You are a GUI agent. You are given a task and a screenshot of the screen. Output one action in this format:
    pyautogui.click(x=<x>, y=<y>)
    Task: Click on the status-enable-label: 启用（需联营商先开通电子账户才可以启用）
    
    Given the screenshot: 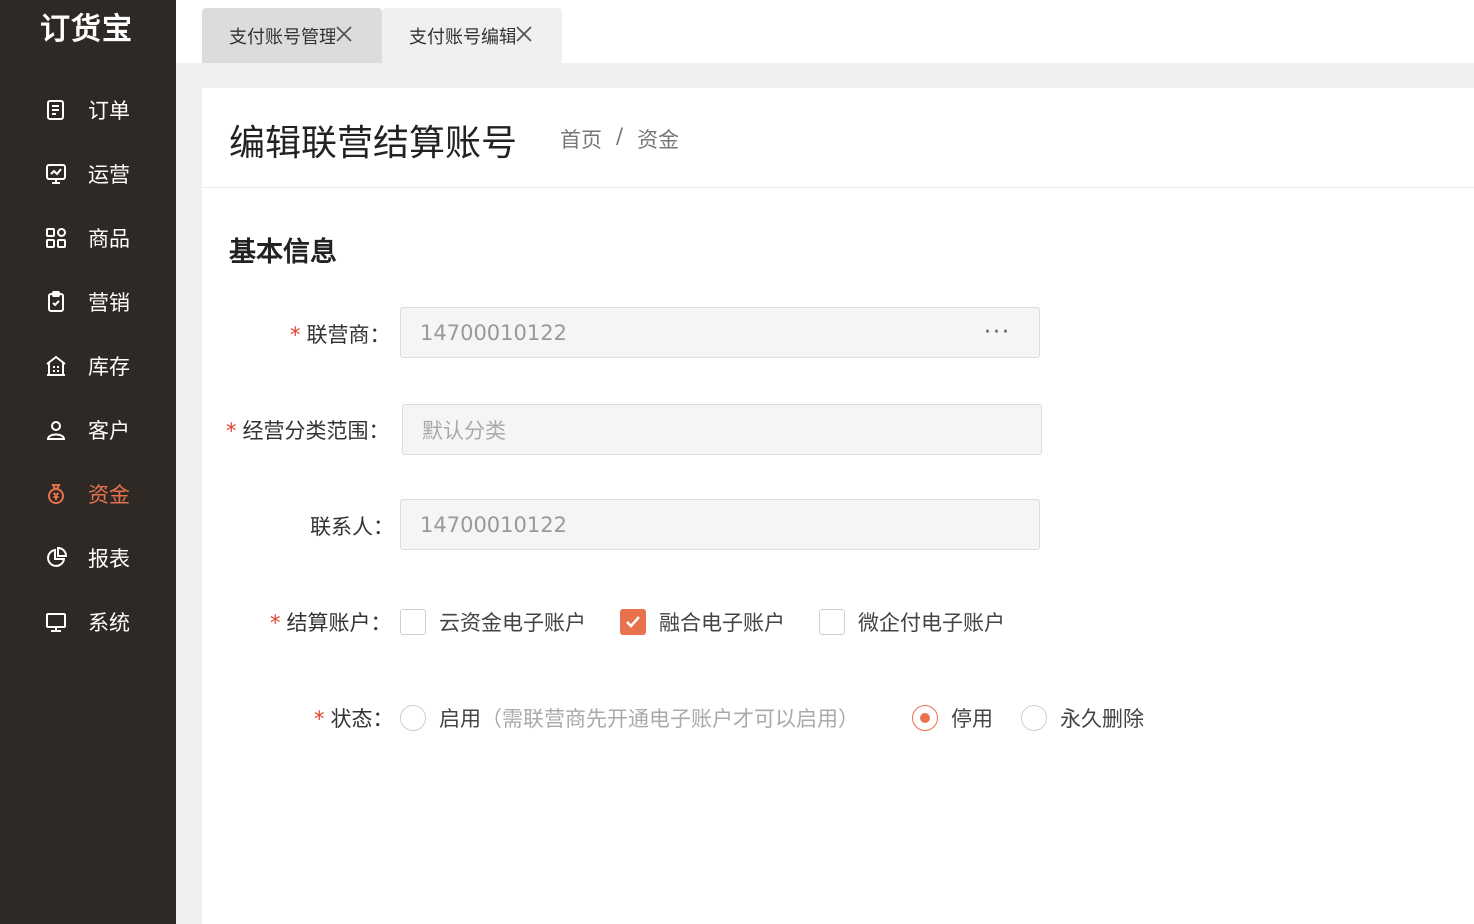 What is the action you would take?
    pyautogui.click(x=649, y=718)
    